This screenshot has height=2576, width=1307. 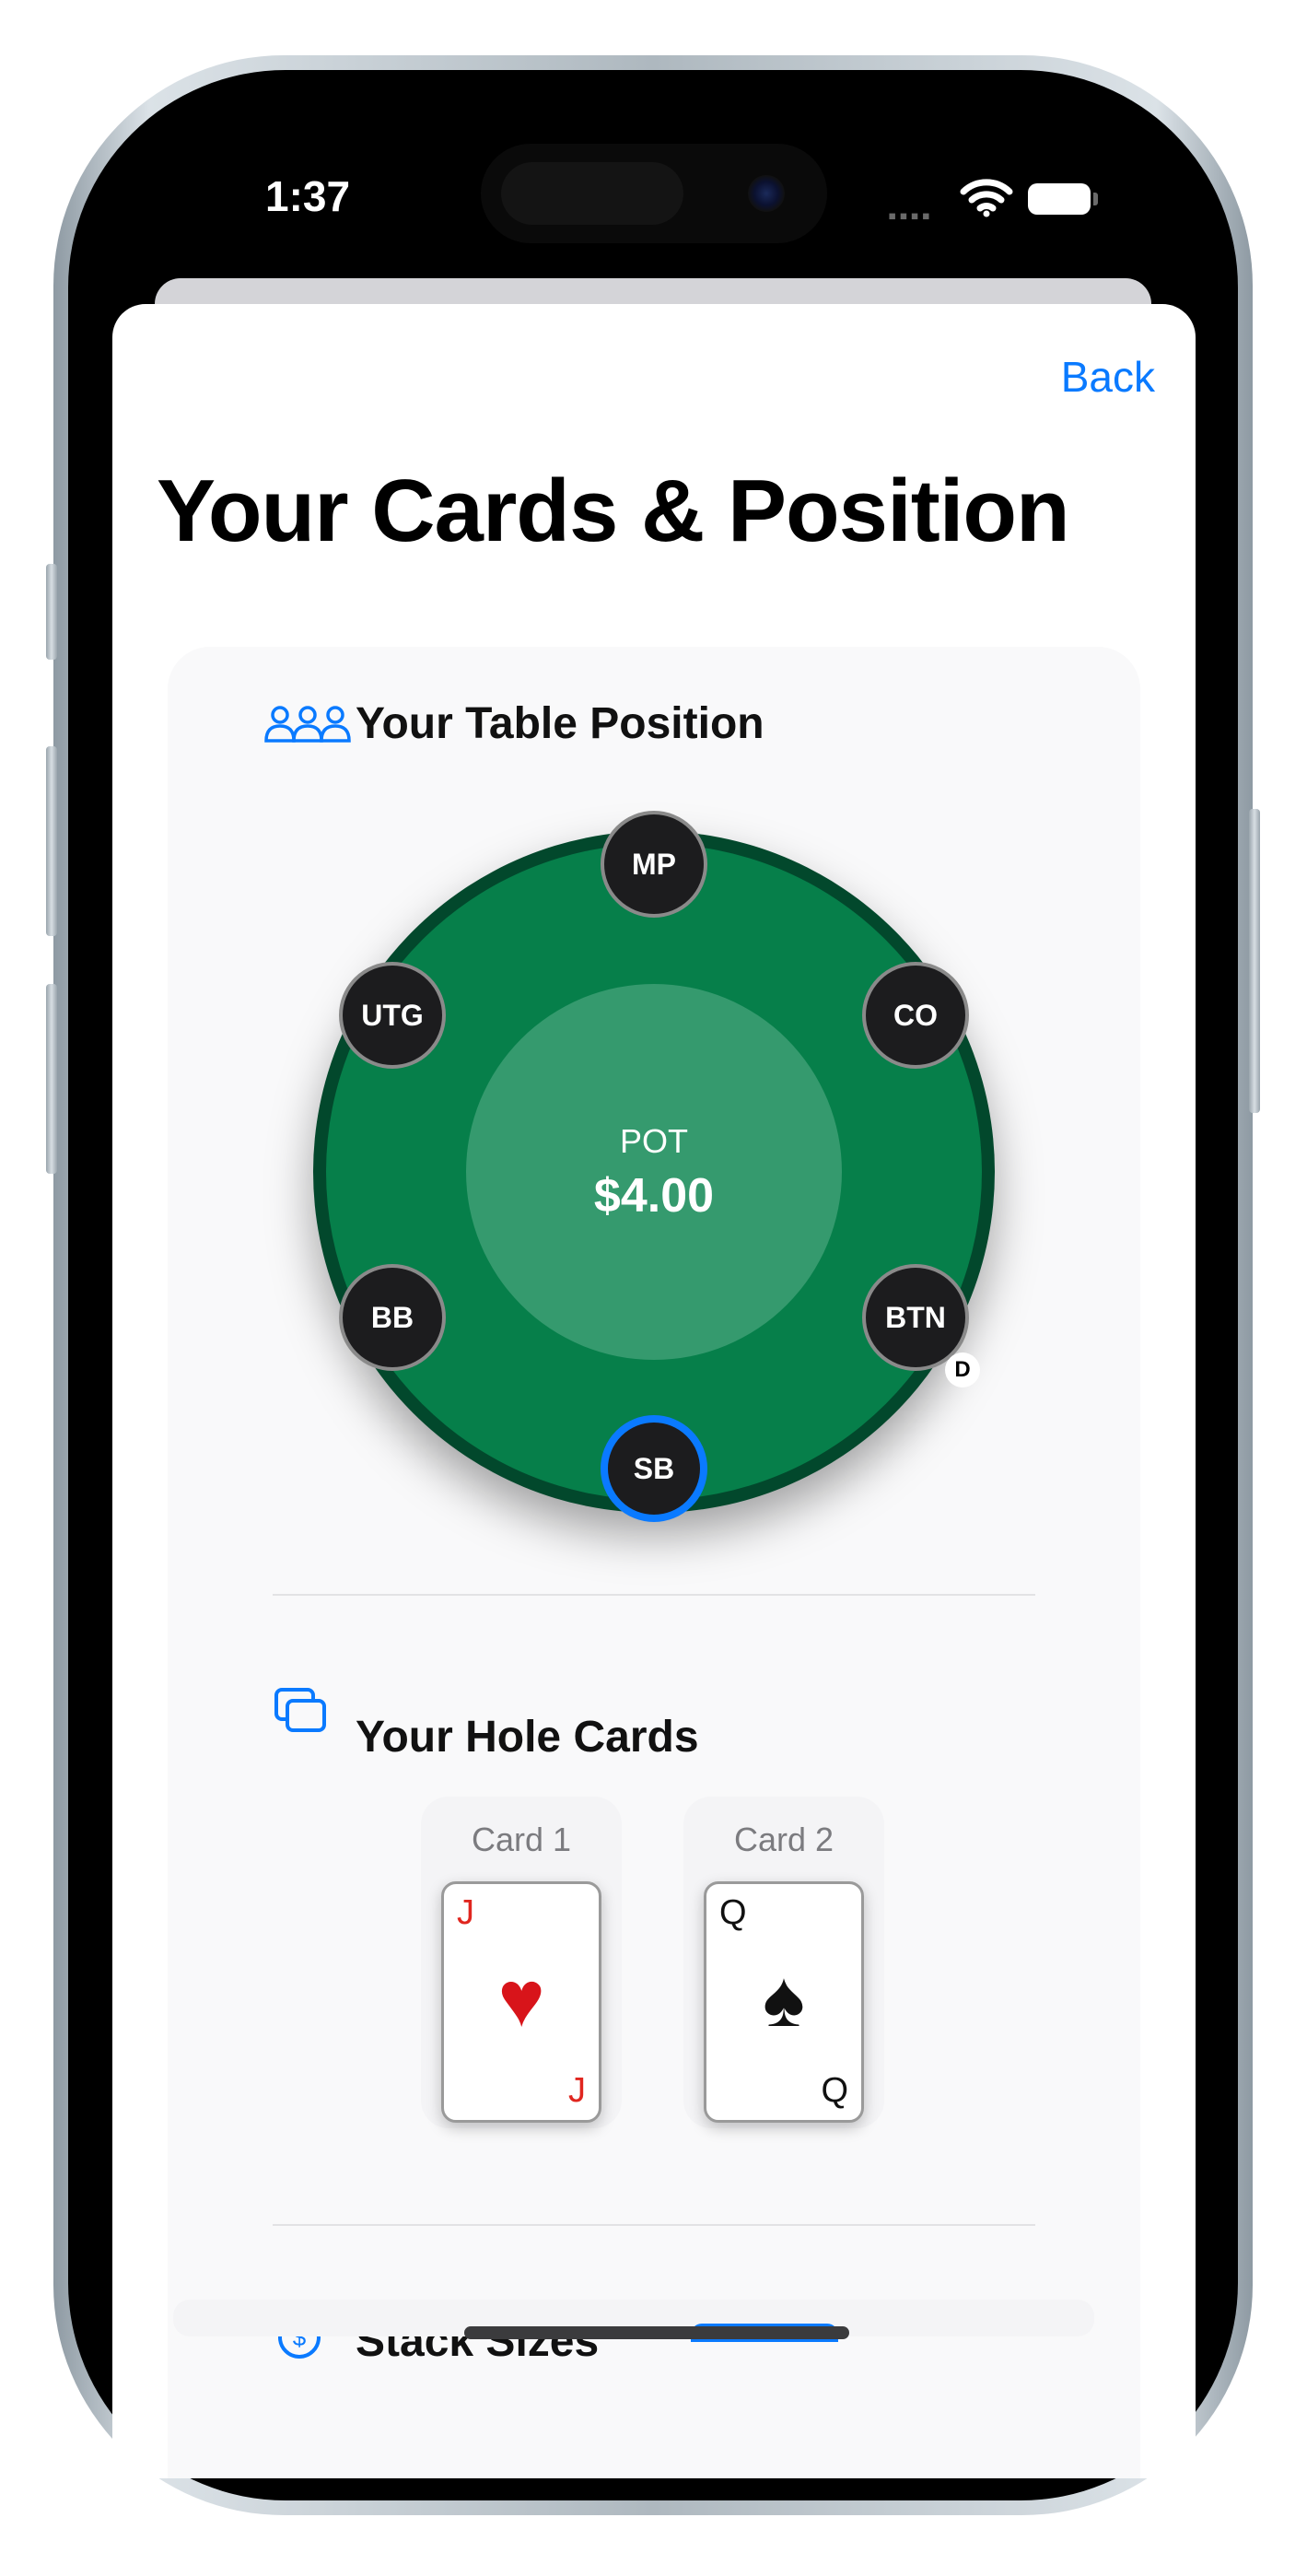 What do you see at coordinates (654, 1196) in the screenshot?
I see `pot-value: $4.00` at bounding box center [654, 1196].